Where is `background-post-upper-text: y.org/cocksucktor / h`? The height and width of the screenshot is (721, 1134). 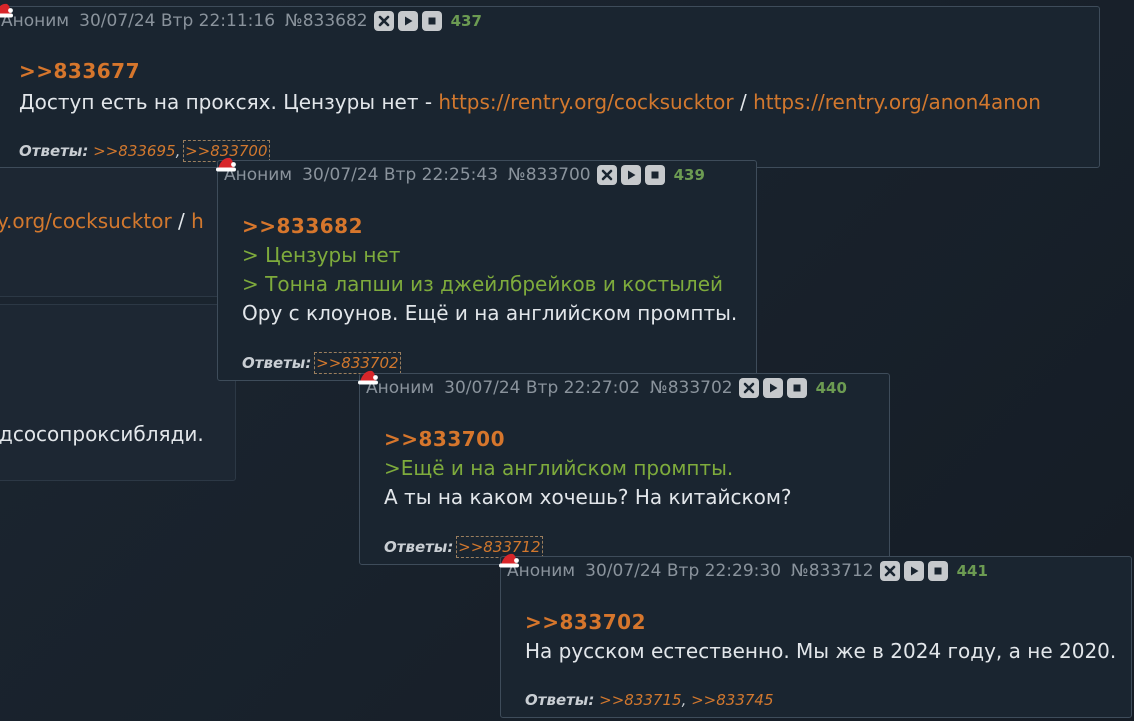 background-post-upper-text: y.org/cocksucktor / h is located at coordinates (102, 221).